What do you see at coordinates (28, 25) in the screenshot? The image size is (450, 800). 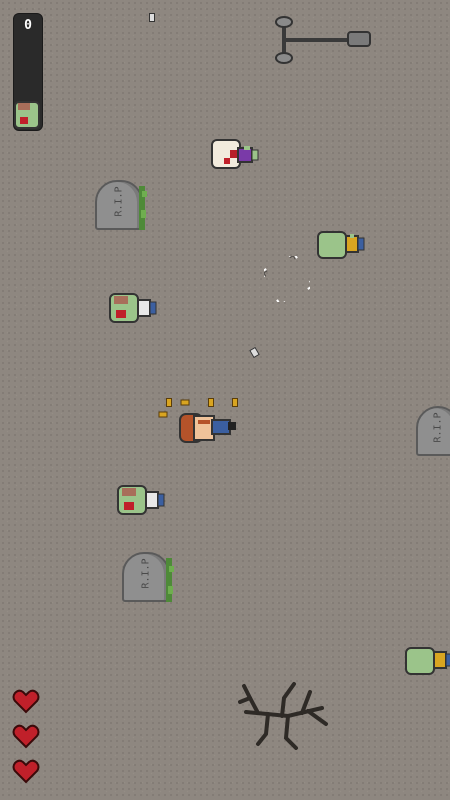 I see `kill-count: 0` at bounding box center [28, 25].